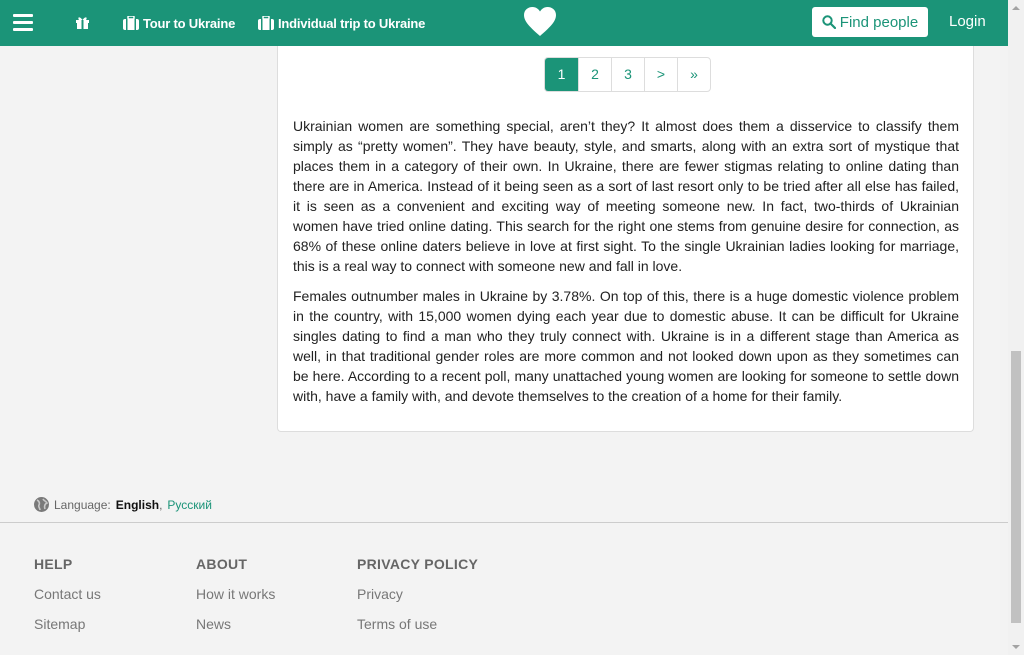 Image resolution: width=1024 pixels, height=655 pixels. I want to click on login-link: Login, so click(967, 21).